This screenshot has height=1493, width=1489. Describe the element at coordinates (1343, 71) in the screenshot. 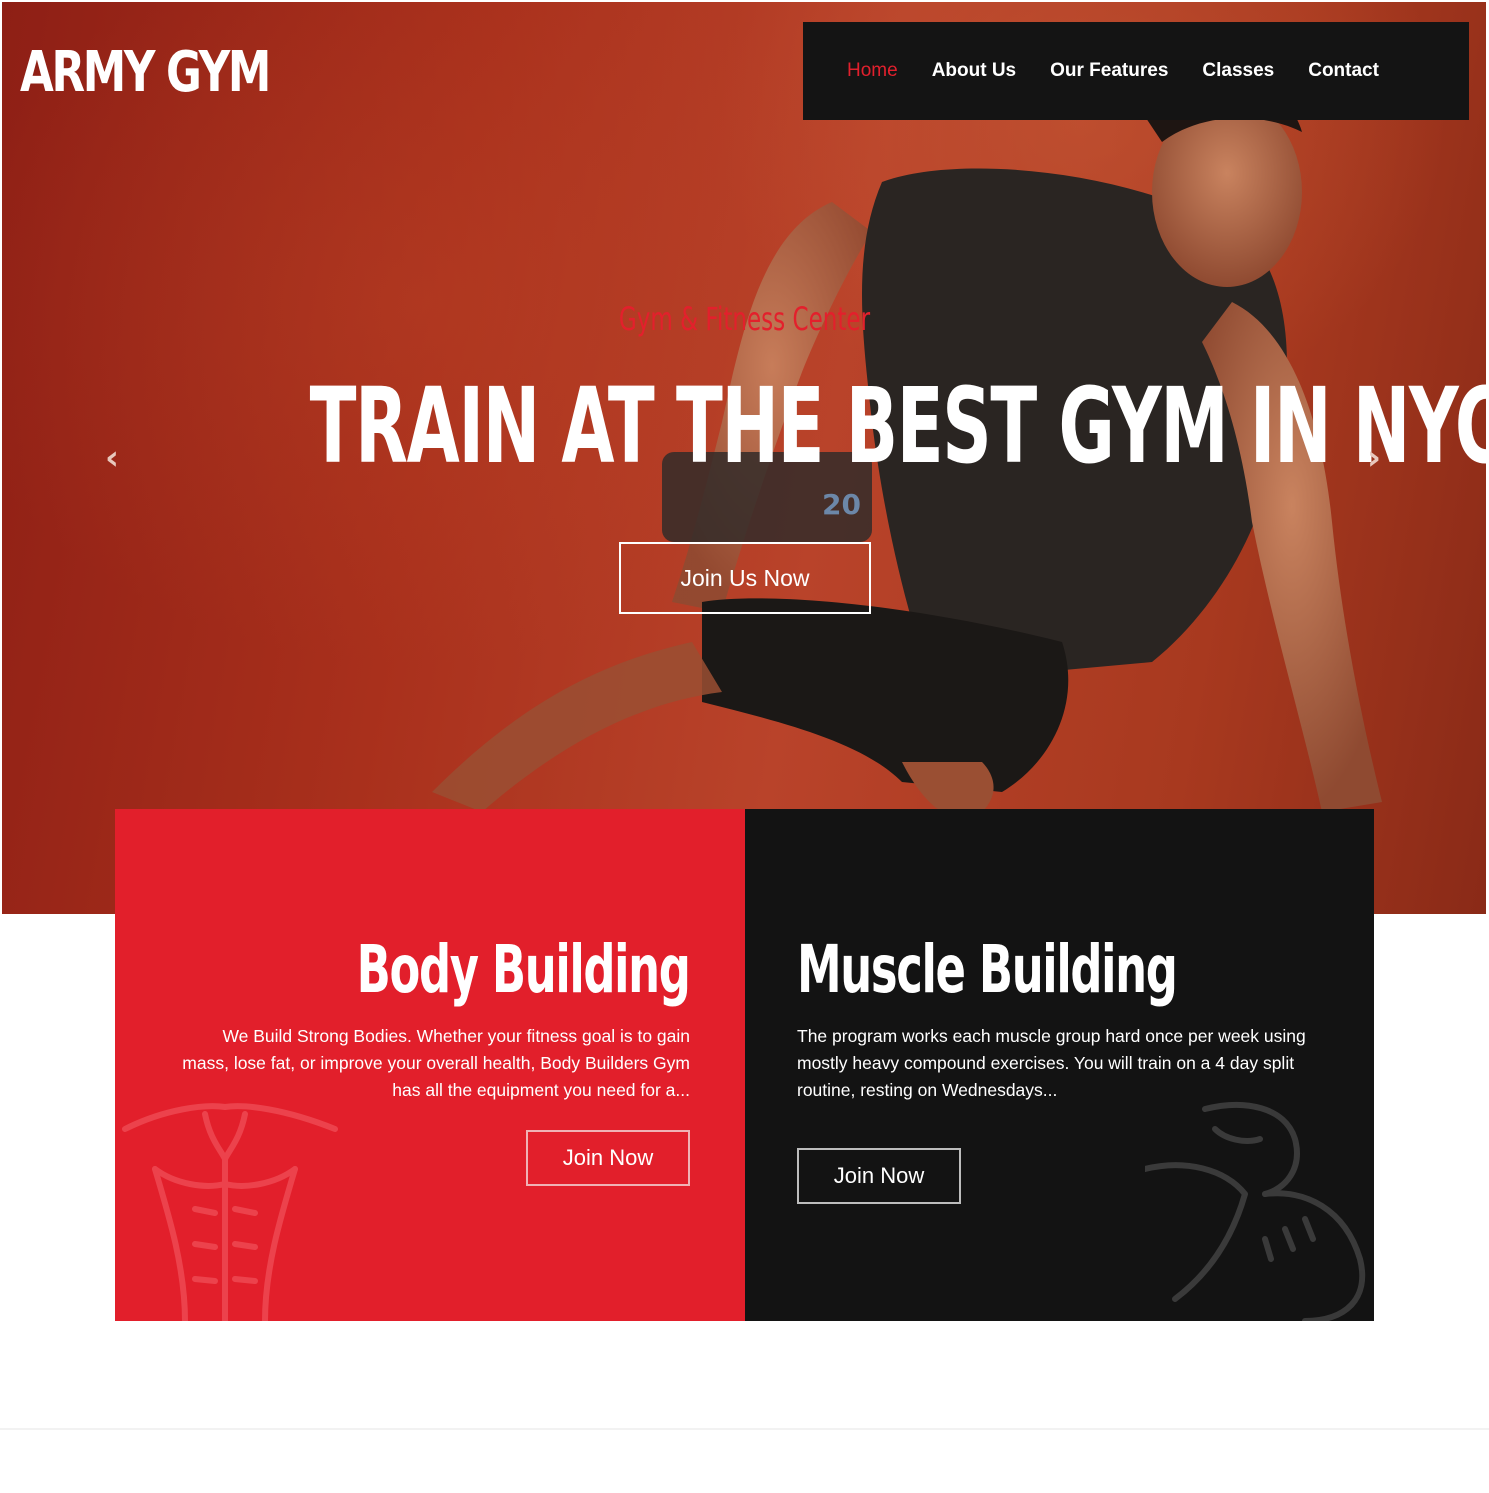

I see `nav-item-contact: Contact` at that location.